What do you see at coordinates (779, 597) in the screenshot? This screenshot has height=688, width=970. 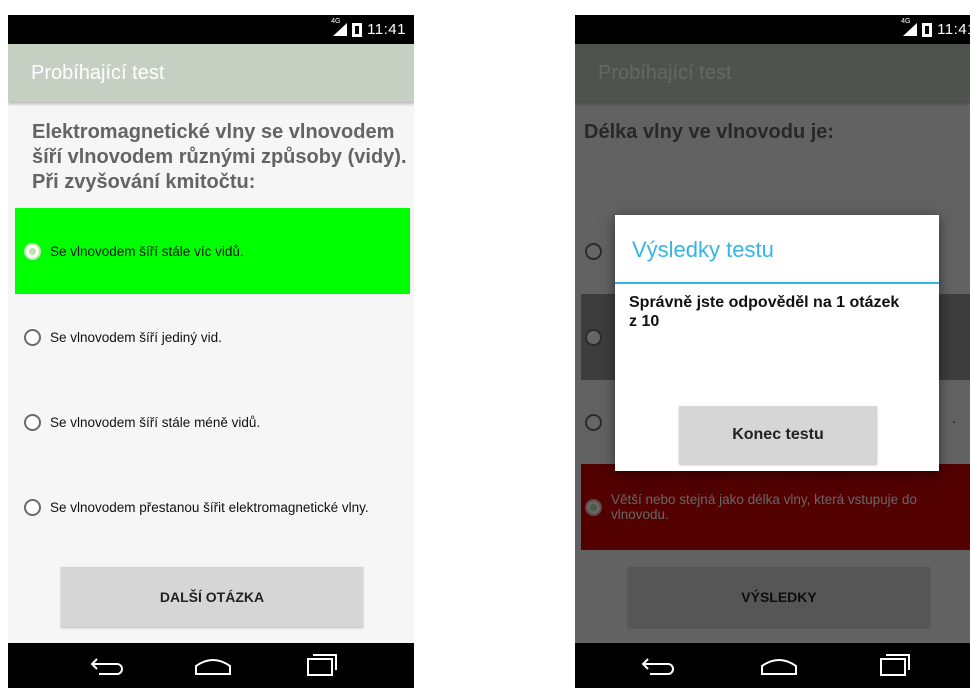 I see `results-button: VÝSLEDKY` at bounding box center [779, 597].